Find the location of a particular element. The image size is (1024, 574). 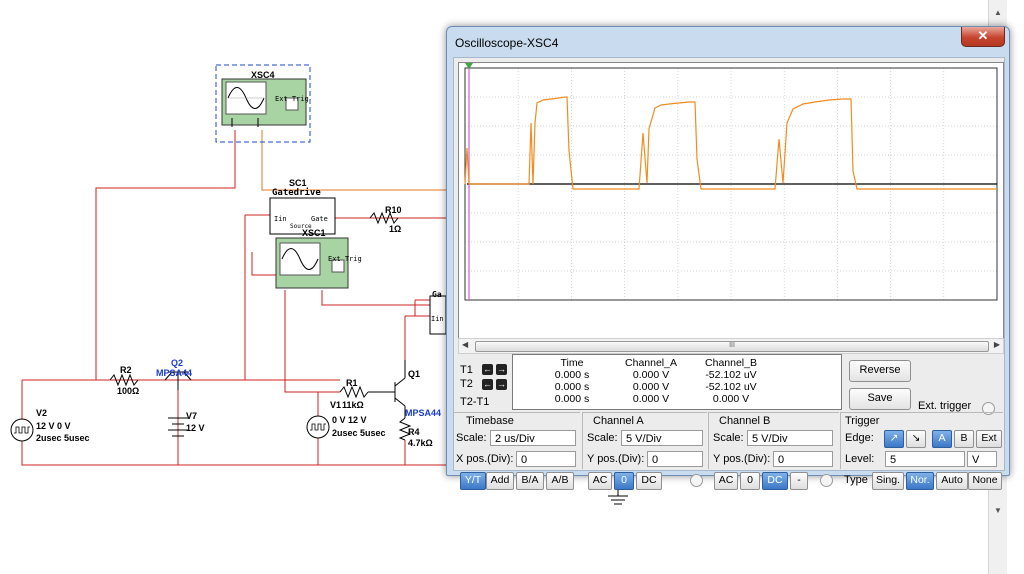

close-button: ✕ is located at coordinates (983, 37).